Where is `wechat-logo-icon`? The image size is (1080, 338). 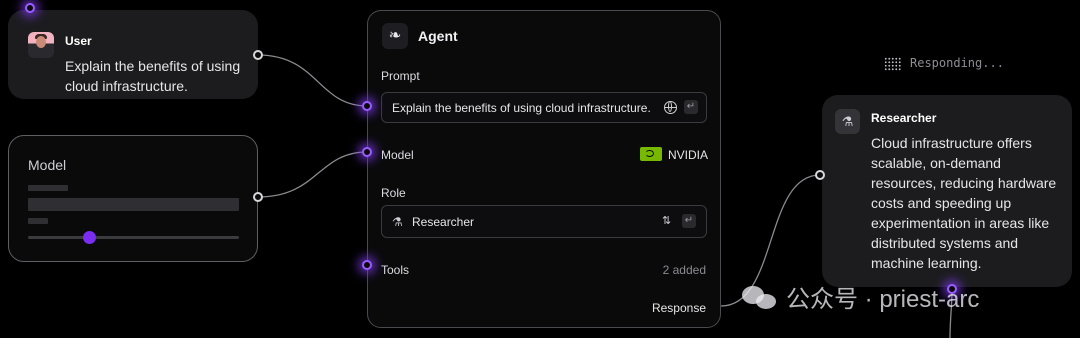
wechat-logo-icon is located at coordinates (760, 297).